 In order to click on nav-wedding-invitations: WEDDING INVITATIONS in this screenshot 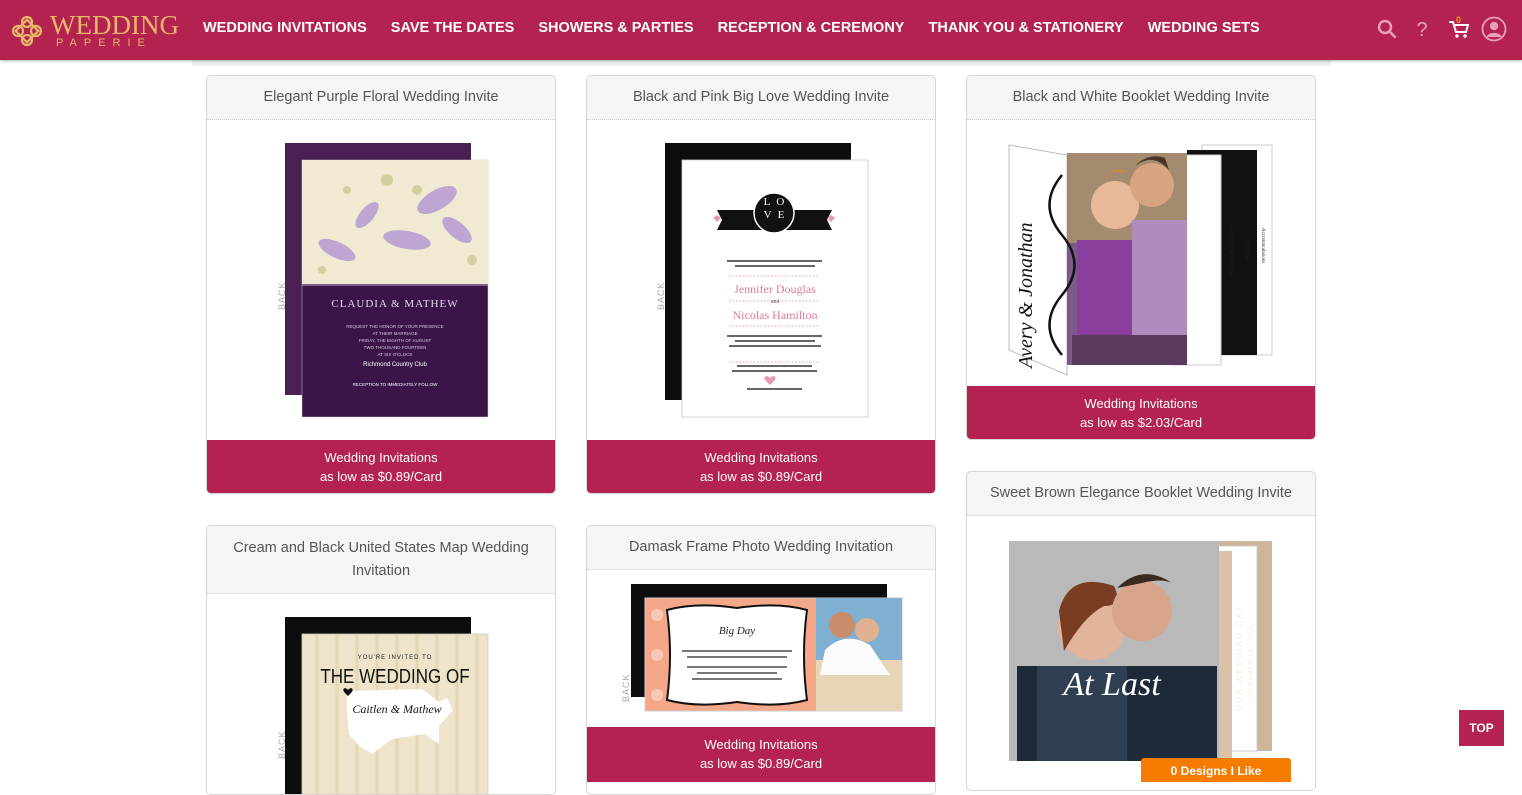, I will do `click(285, 28)`.